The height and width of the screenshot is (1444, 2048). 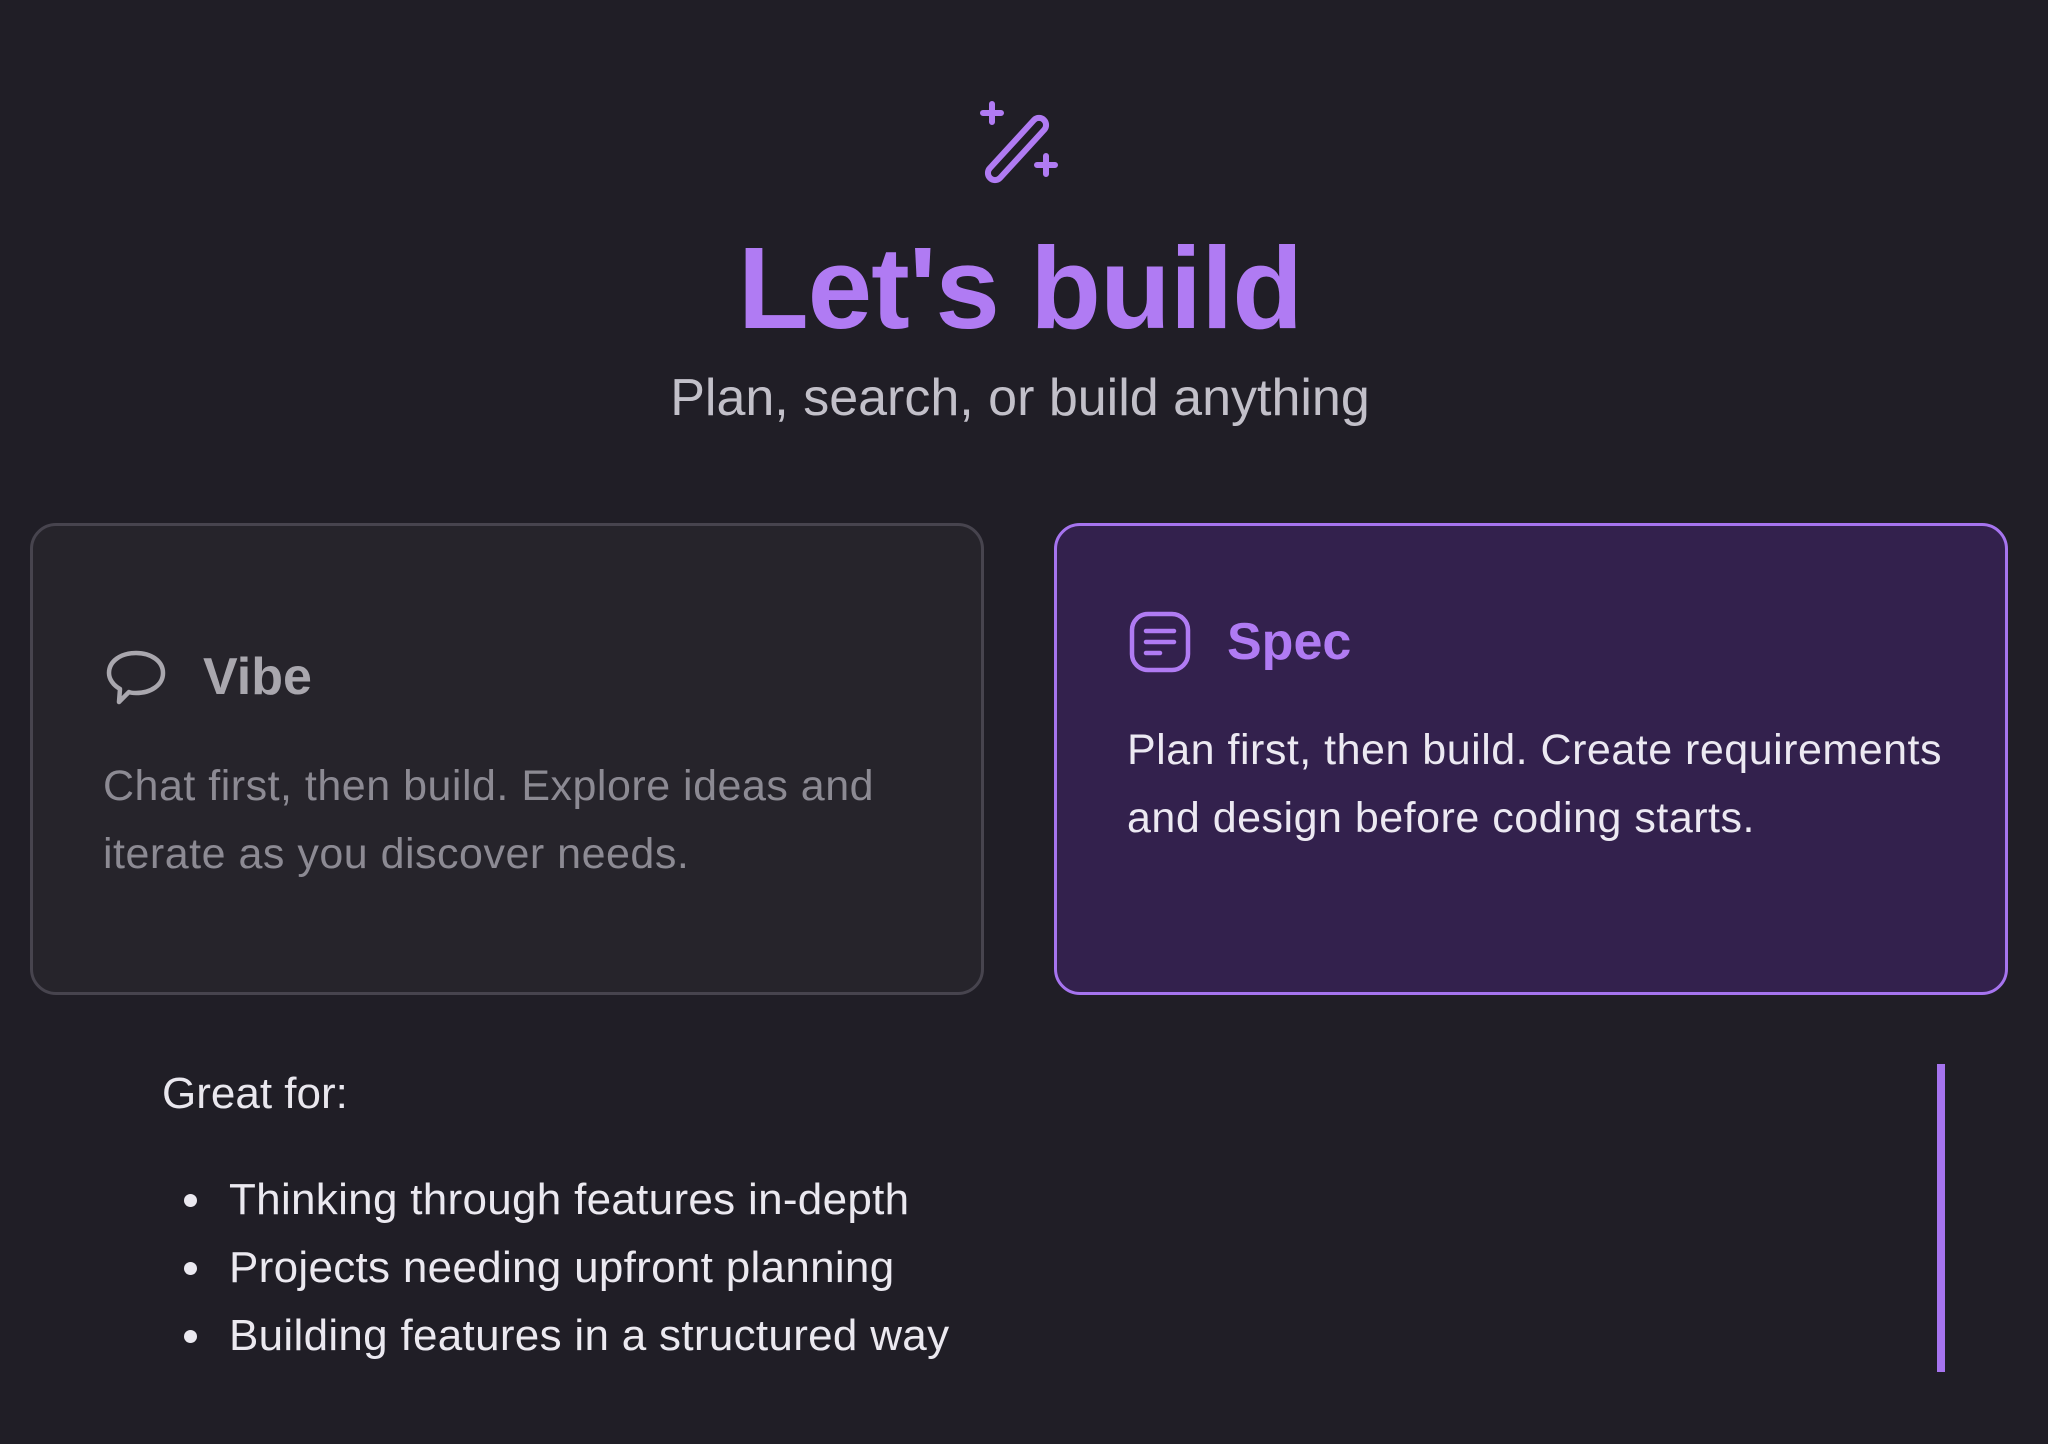 I want to click on list-item-text: Thinking through features in-depth, so click(x=569, y=1199).